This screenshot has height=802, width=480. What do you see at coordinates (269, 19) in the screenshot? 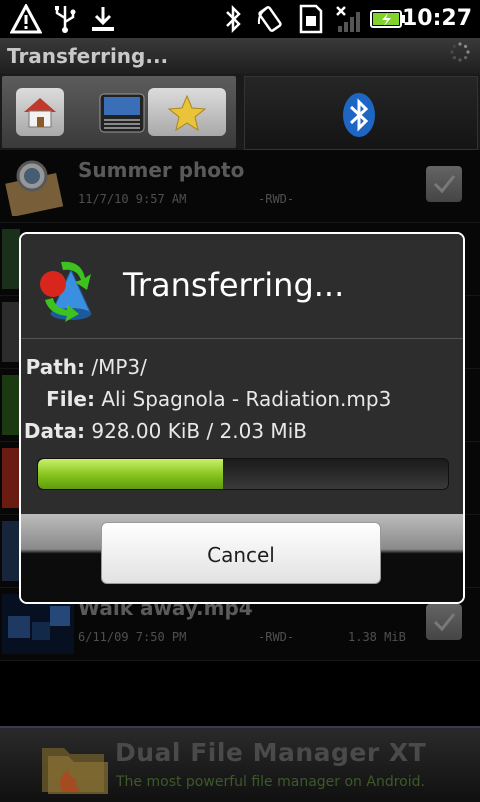
I see `rotate-icon` at bounding box center [269, 19].